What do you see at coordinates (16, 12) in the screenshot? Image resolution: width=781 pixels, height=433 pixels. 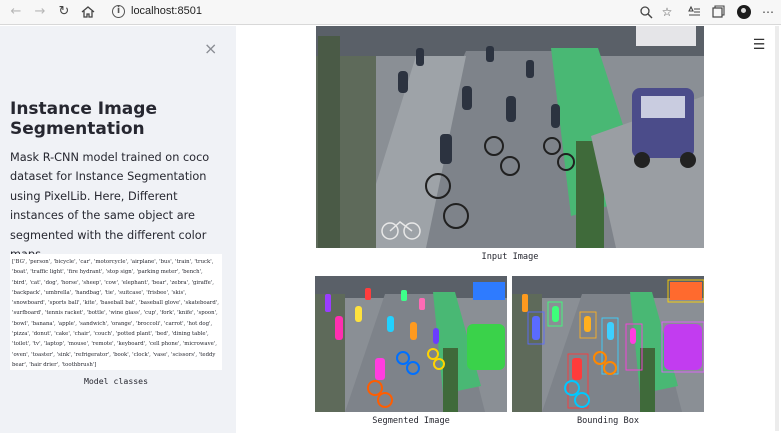 I see `back-icon: ←` at bounding box center [16, 12].